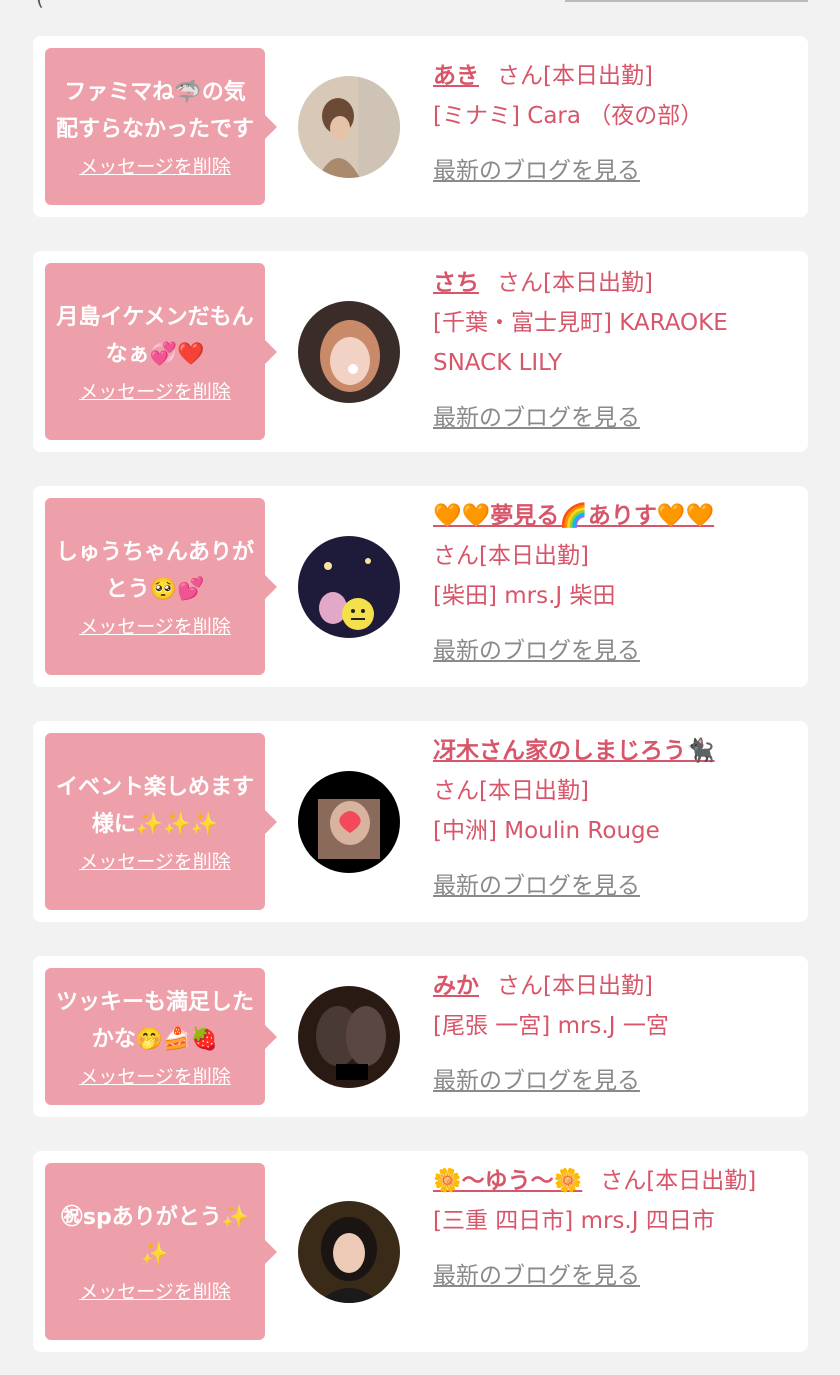  Describe the element at coordinates (154, 571) in the screenshot. I see `message-text: しゅうちゃんありがとう🥺💕` at that location.